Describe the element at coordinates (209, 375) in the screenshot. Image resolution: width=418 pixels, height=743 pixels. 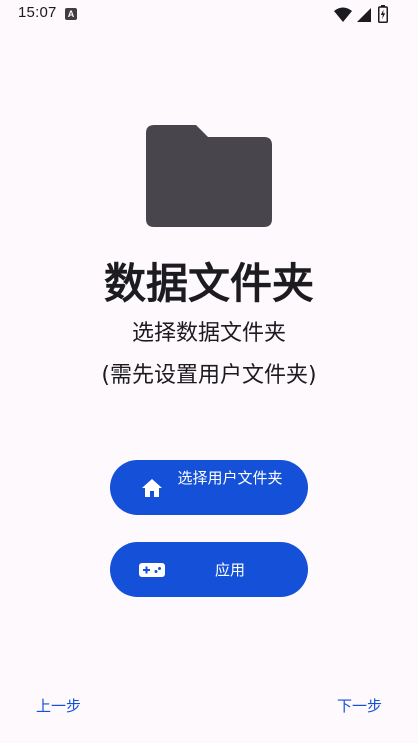
I see `subtitle-line2: (需先设置用户文件夹)` at that location.